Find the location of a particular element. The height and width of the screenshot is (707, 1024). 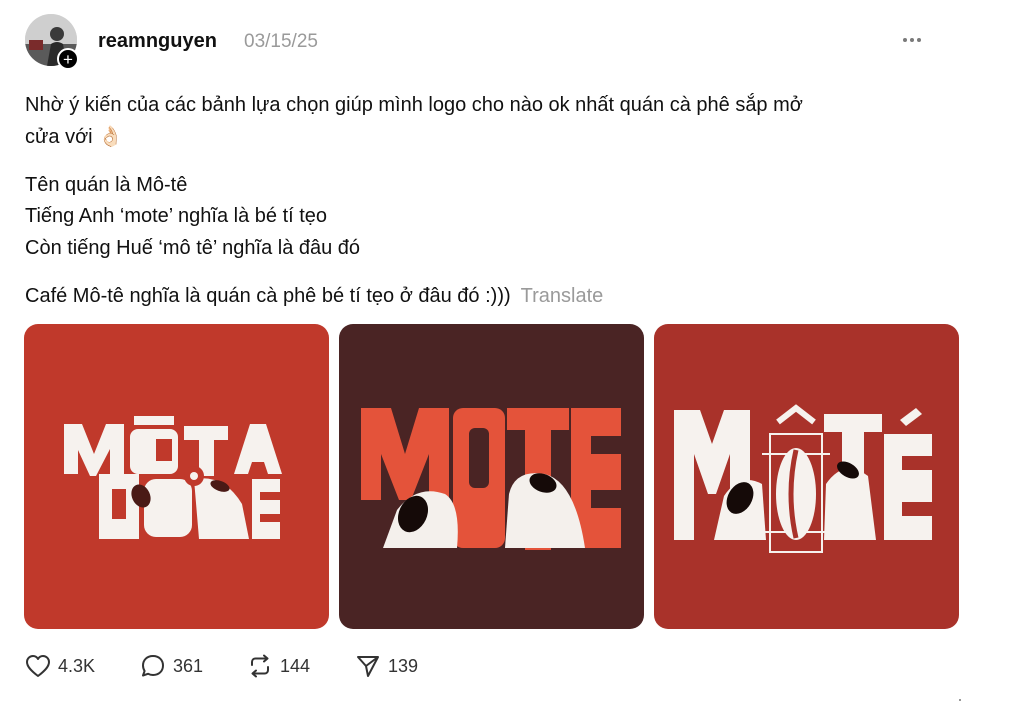

post-text-line-3: Tên quán là Mô-tê is located at coordinates (106, 185).